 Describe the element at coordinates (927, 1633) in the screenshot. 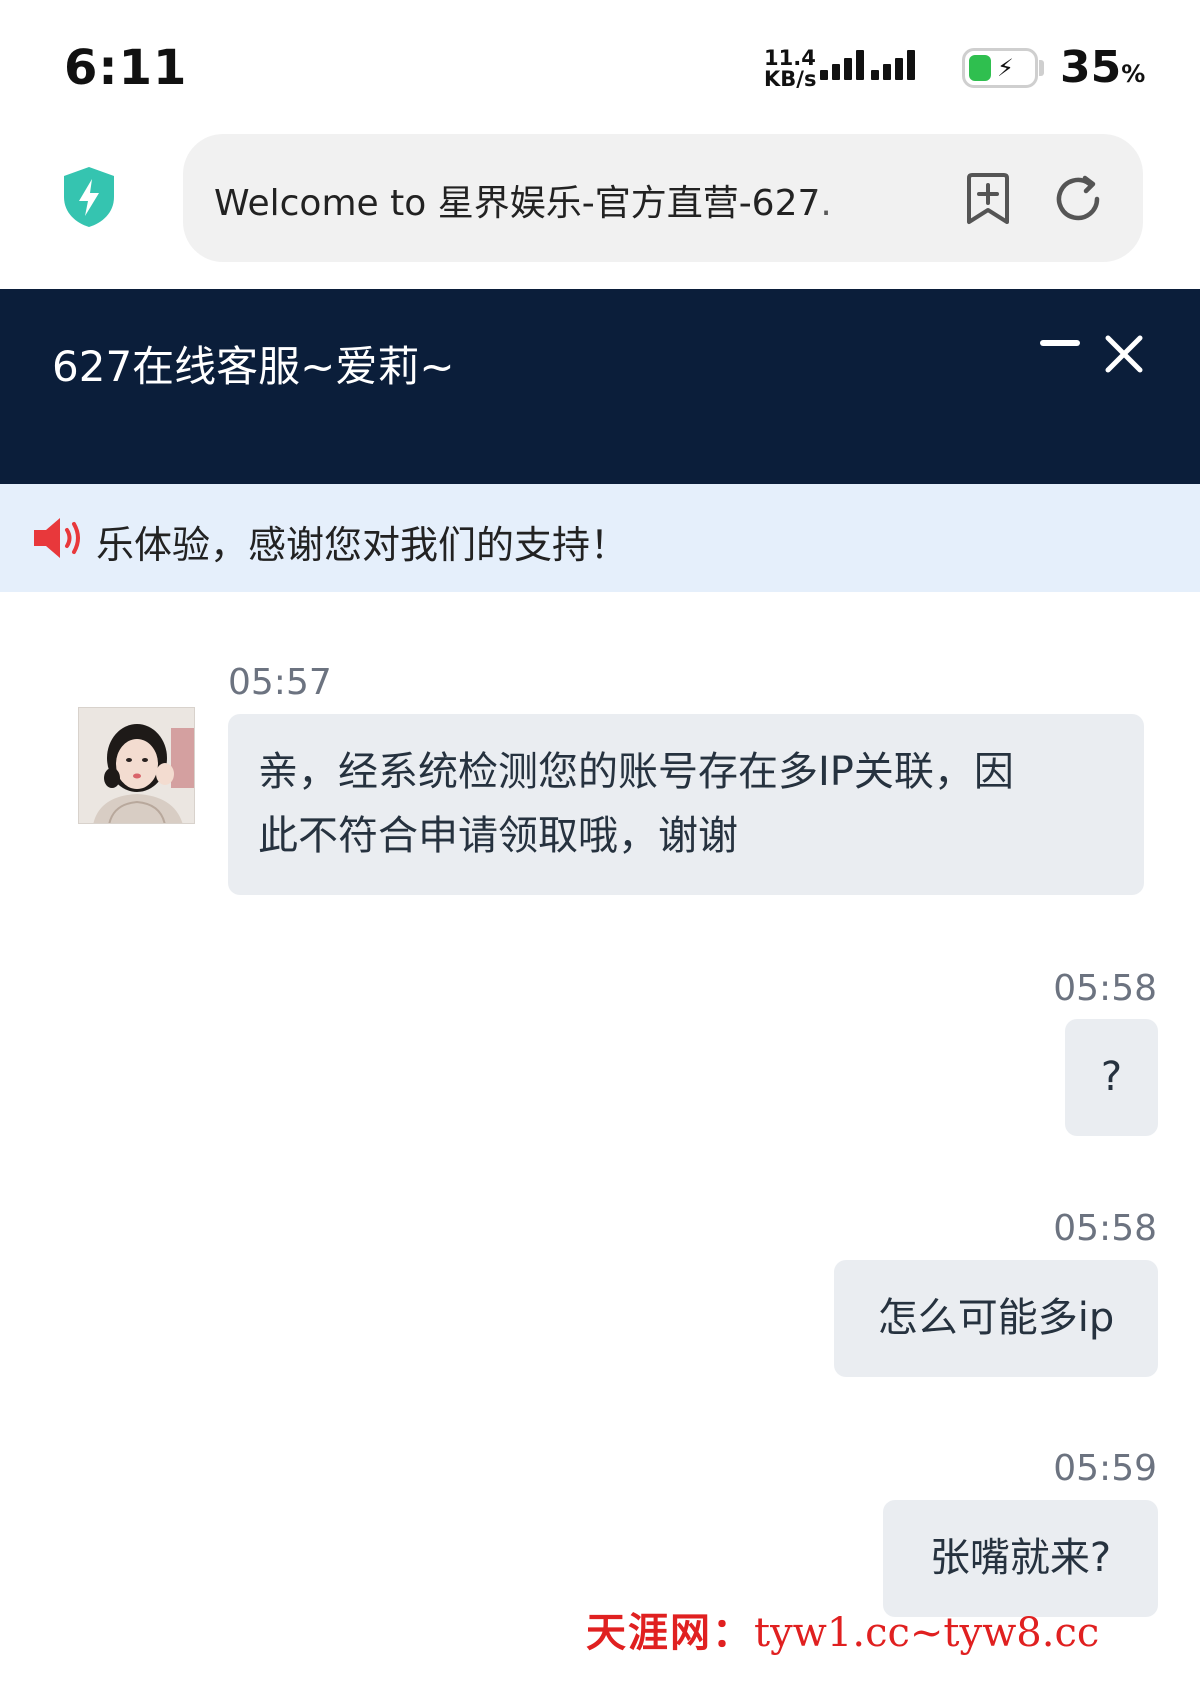

I see `watermark-url: tyw1.cc~tyw8.cc` at that location.